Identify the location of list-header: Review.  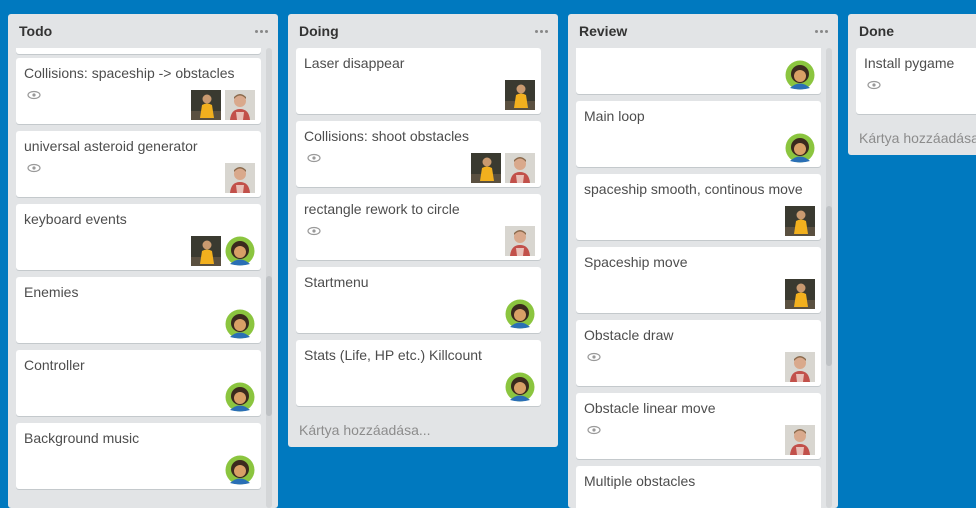
(703, 31).